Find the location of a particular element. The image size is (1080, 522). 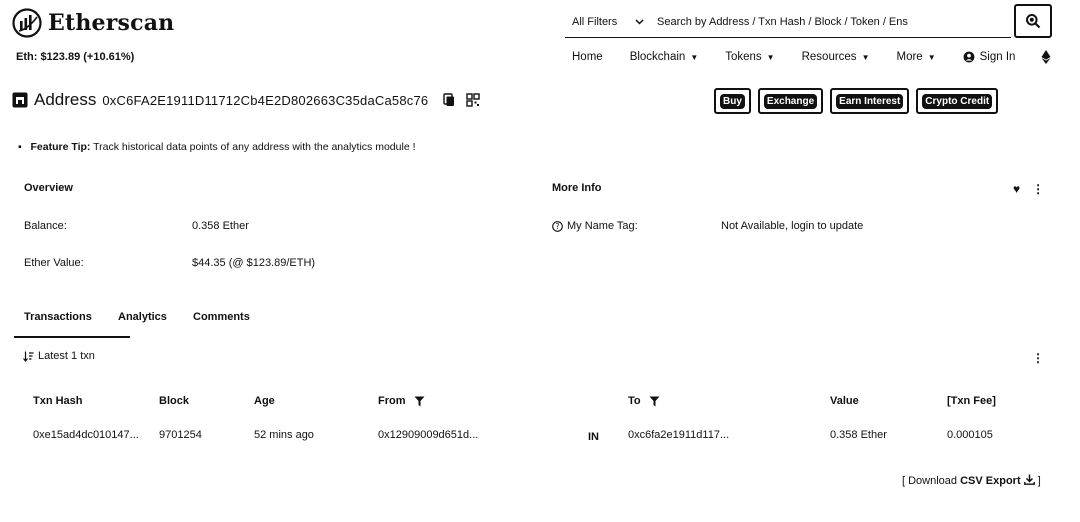

action-buttons: Buy Exchange Earn Interest Crypto Credit is located at coordinates (856, 101).